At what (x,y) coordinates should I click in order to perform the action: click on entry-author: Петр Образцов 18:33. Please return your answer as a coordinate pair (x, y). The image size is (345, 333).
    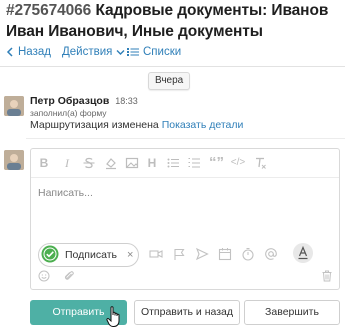
    Looking at the image, I should click on (84, 101).